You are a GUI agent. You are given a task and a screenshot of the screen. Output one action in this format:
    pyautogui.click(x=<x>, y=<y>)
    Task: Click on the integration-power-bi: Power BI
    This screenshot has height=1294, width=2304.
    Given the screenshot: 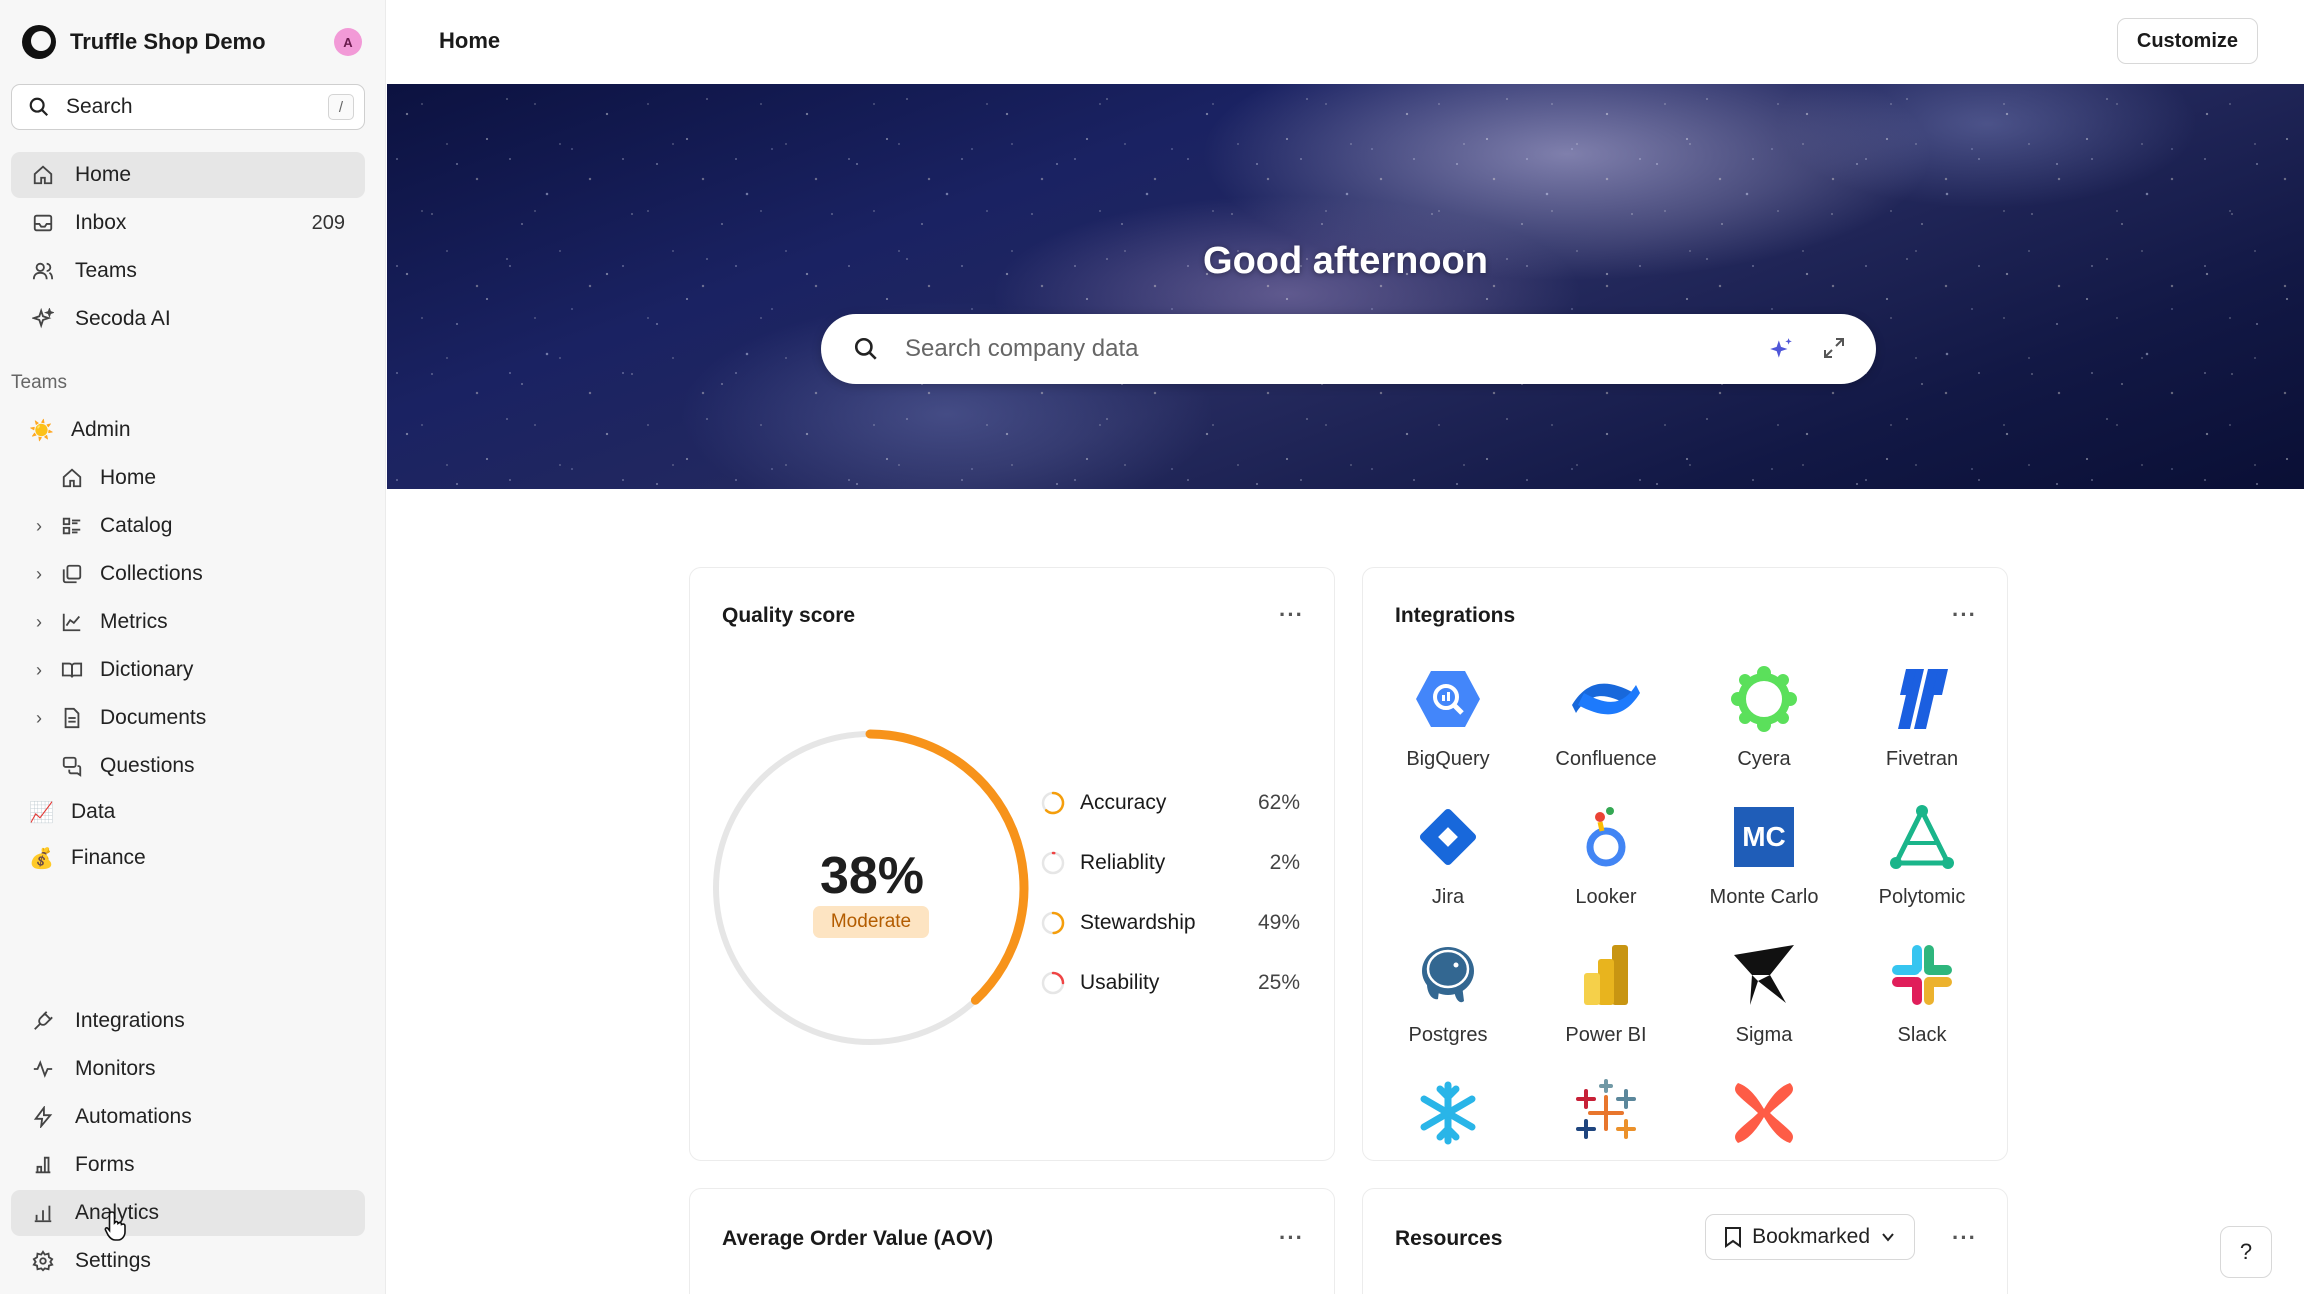 What is the action you would take?
    pyautogui.click(x=1606, y=993)
    